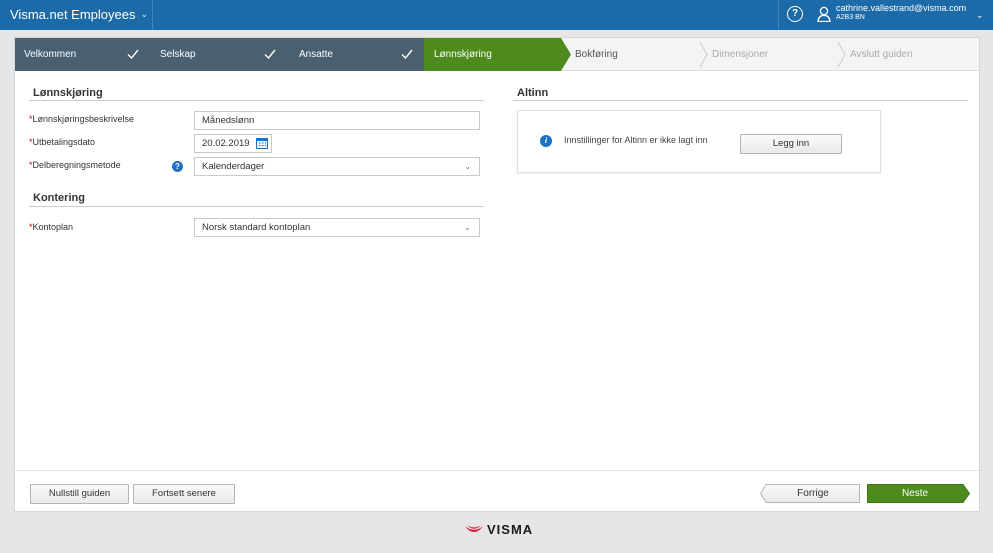 Image resolution: width=993 pixels, height=553 pixels. I want to click on field-label-calc-method: *Delberegningsmetode, so click(75, 165).